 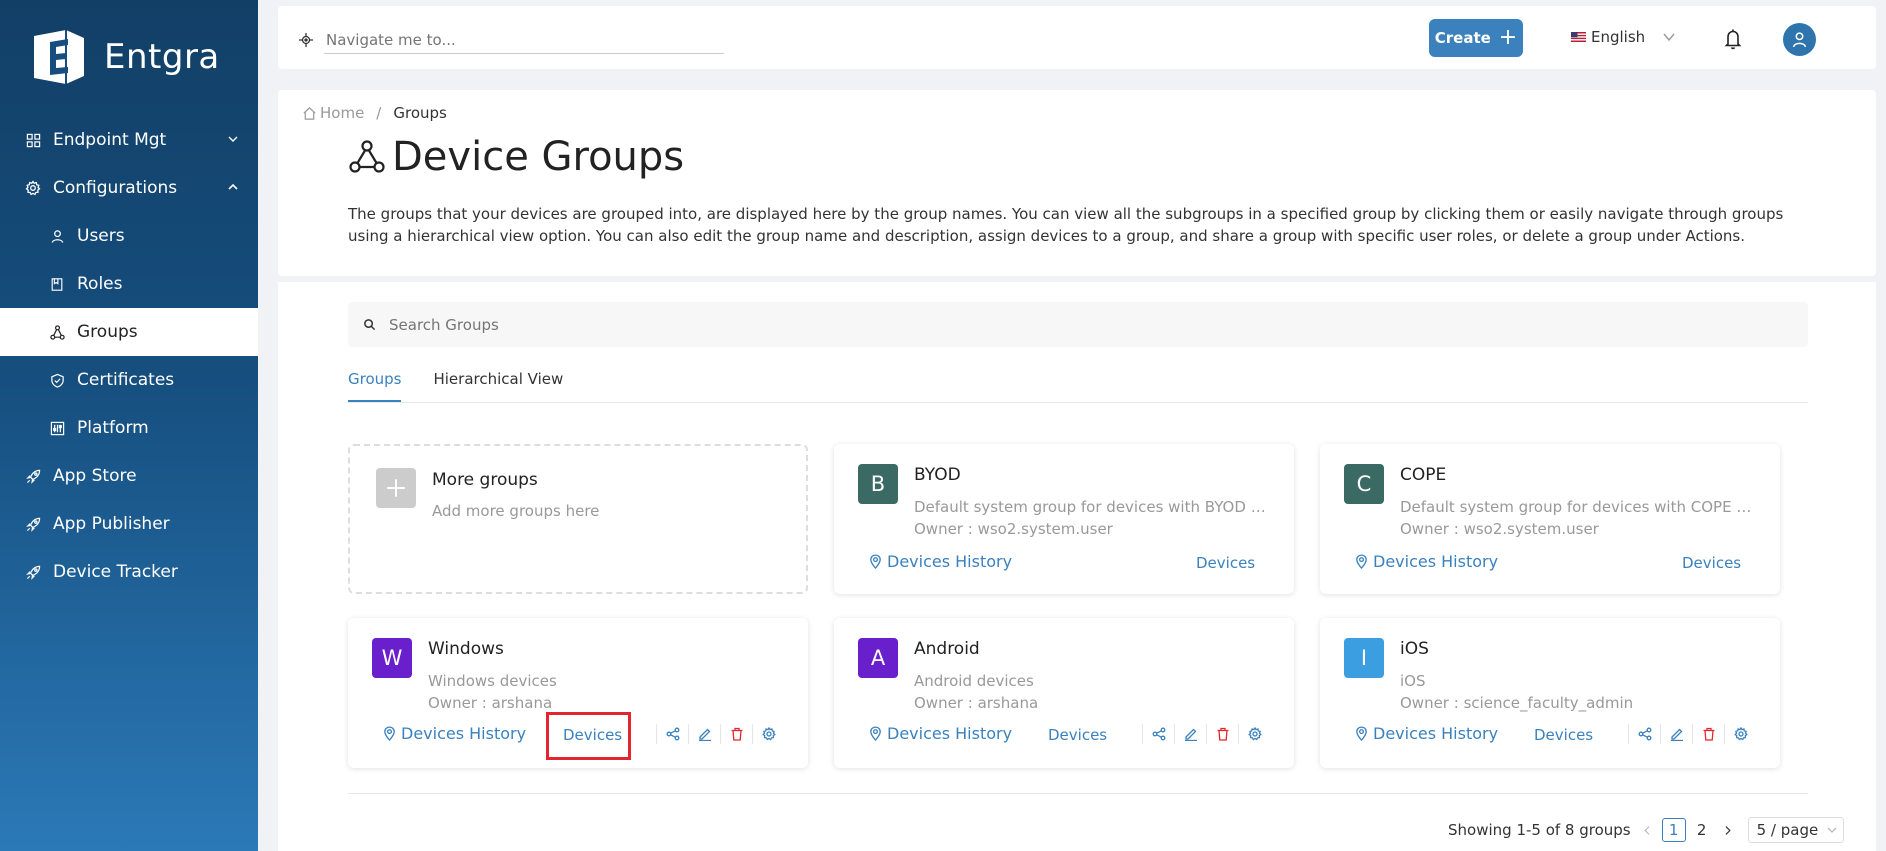 I want to click on trash-icon, so click(x=1222, y=734).